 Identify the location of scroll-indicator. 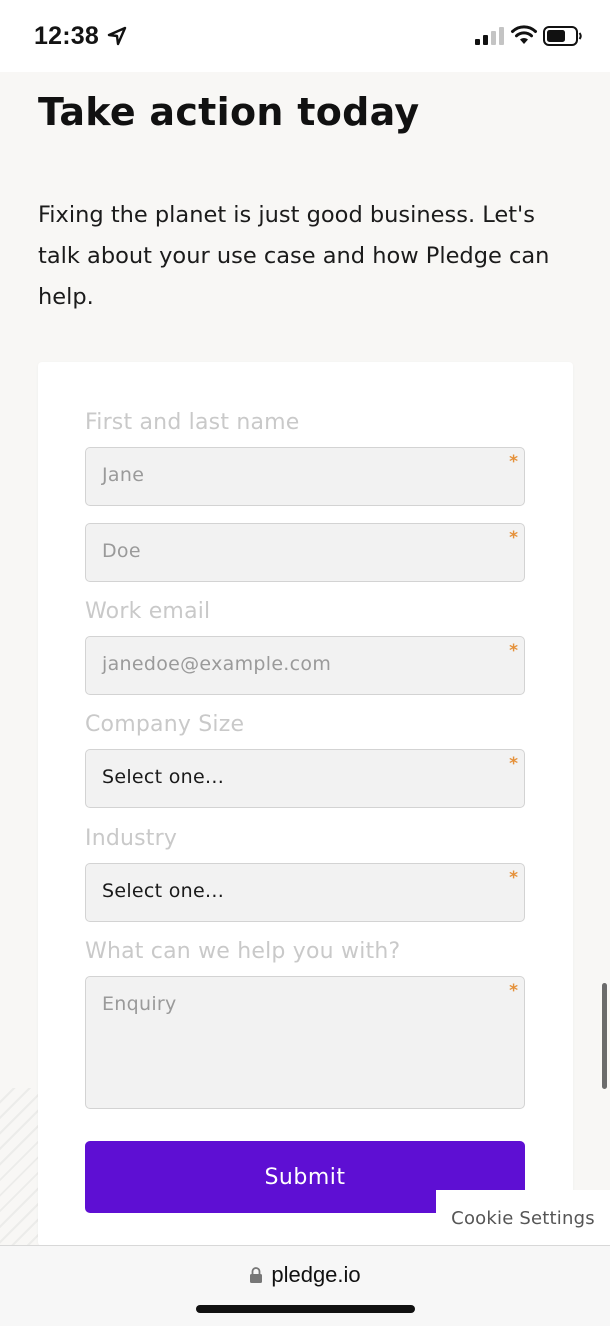
(604, 1036).